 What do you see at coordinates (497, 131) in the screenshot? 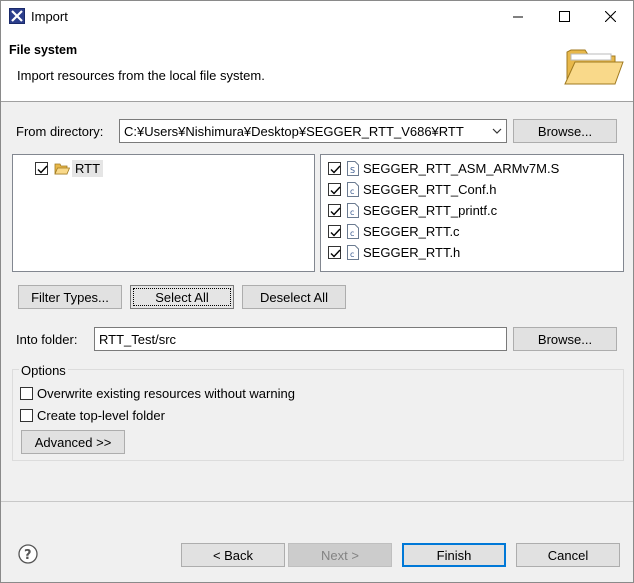
I see `chevron-down-icon` at bounding box center [497, 131].